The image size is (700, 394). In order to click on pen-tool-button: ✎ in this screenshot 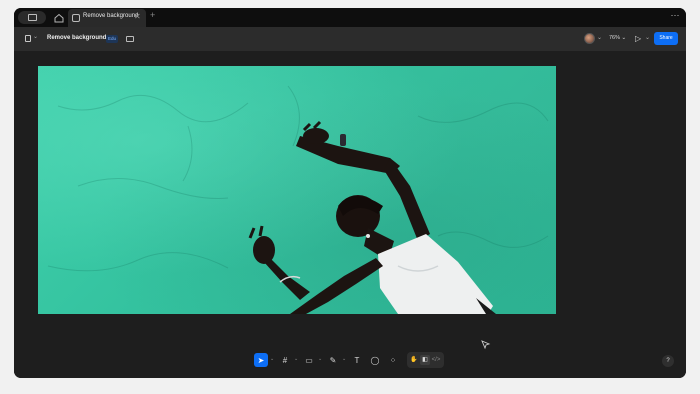, I will do `click(333, 360)`.